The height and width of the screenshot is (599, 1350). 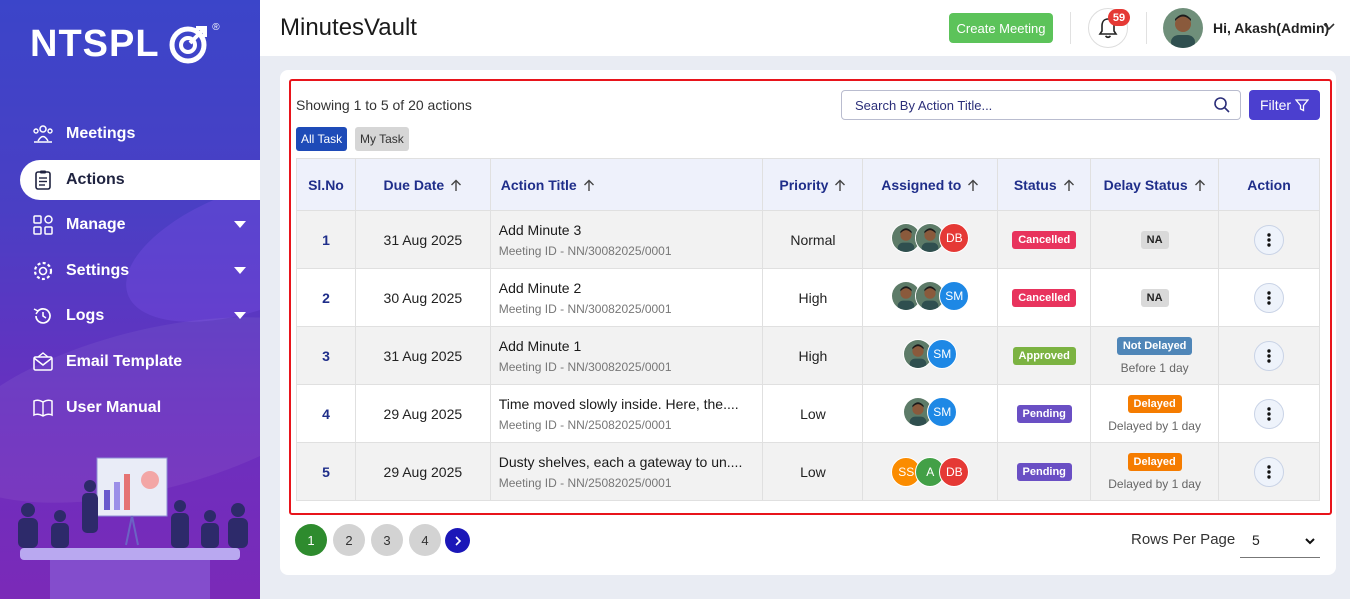 What do you see at coordinates (585, 366) in the screenshot?
I see `meeting-id: Meeting ID - NN/30082025/0001` at bounding box center [585, 366].